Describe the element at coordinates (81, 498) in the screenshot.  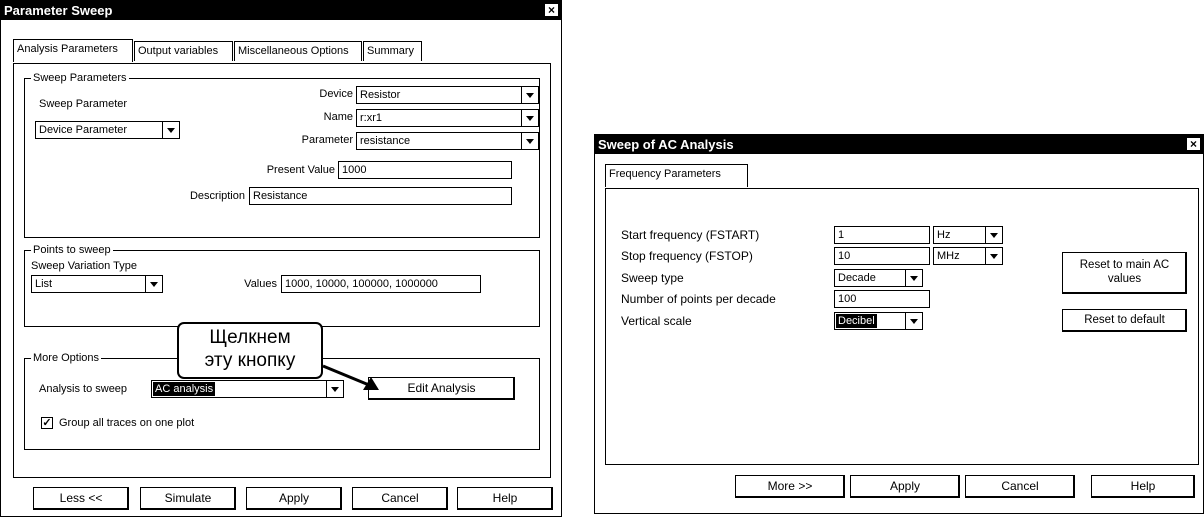
I see `less-button: Less <<` at that location.